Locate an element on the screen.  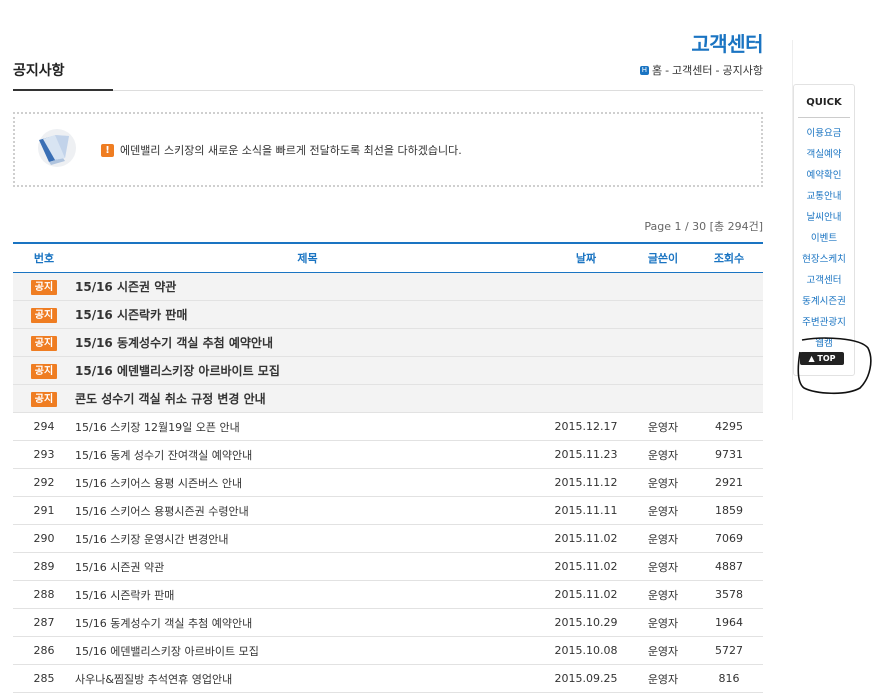
hand-drawn-circle is located at coordinates (834, 366).